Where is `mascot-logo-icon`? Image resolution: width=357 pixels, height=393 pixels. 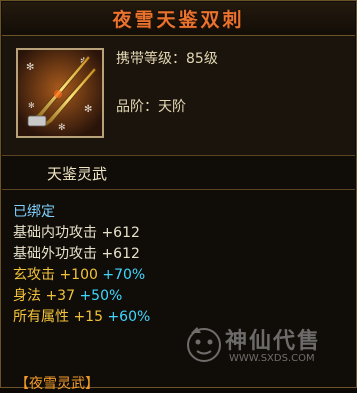 mascot-logo-icon is located at coordinates (204, 344).